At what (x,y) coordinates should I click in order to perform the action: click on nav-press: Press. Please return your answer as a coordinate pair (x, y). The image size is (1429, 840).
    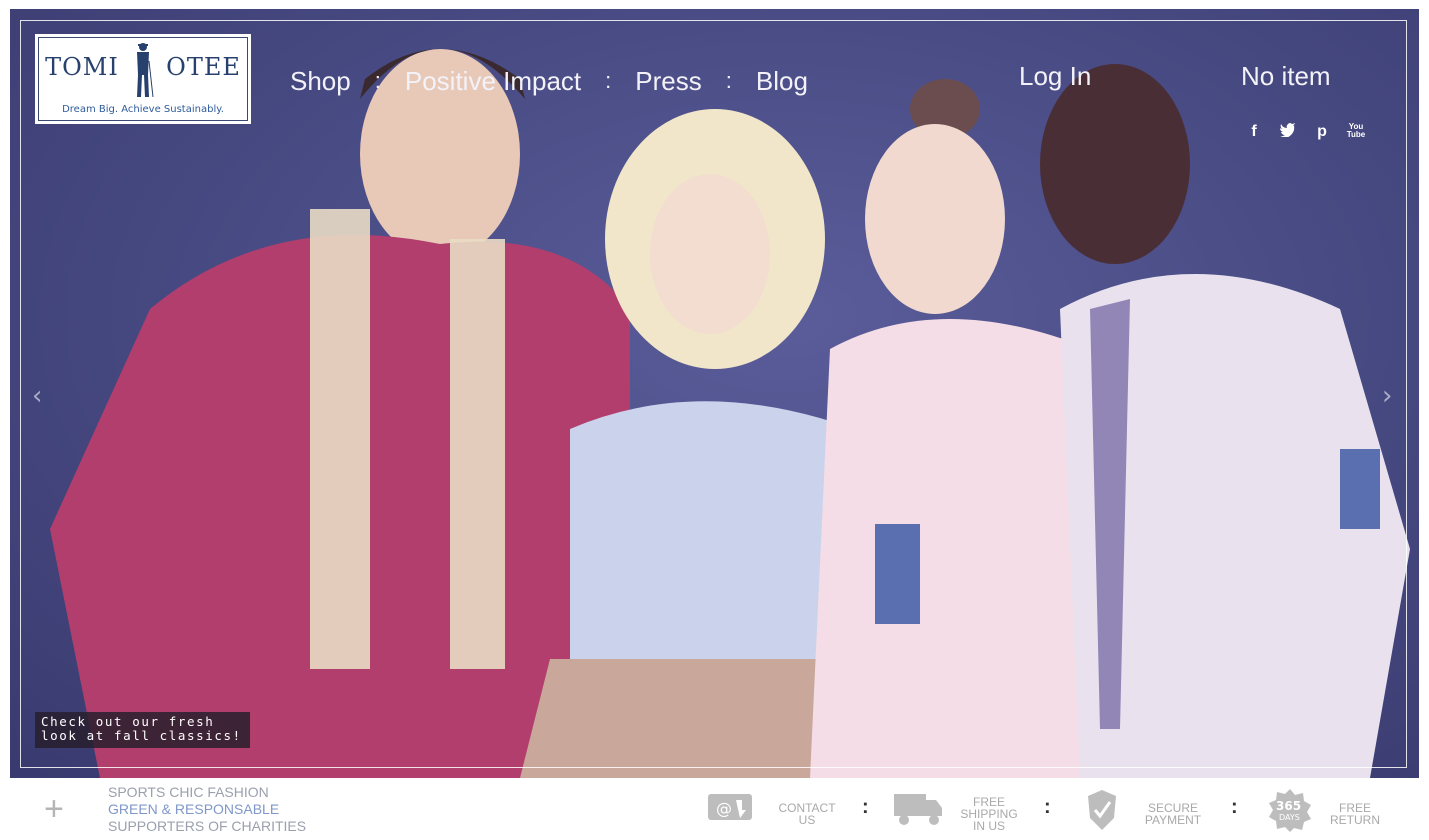
    Looking at the image, I should click on (668, 81).